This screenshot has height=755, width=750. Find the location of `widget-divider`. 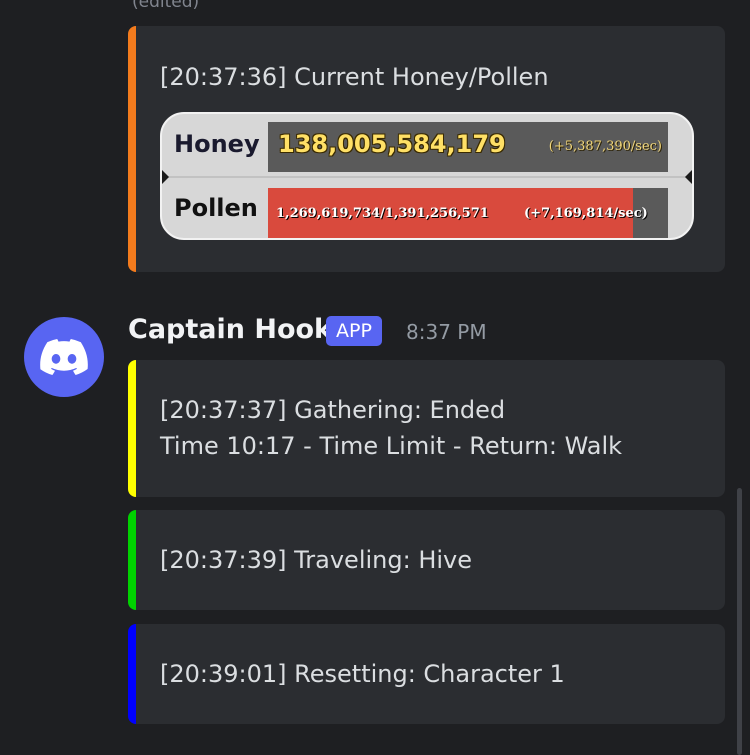

widget-divider is located at coordinates (427, 177).